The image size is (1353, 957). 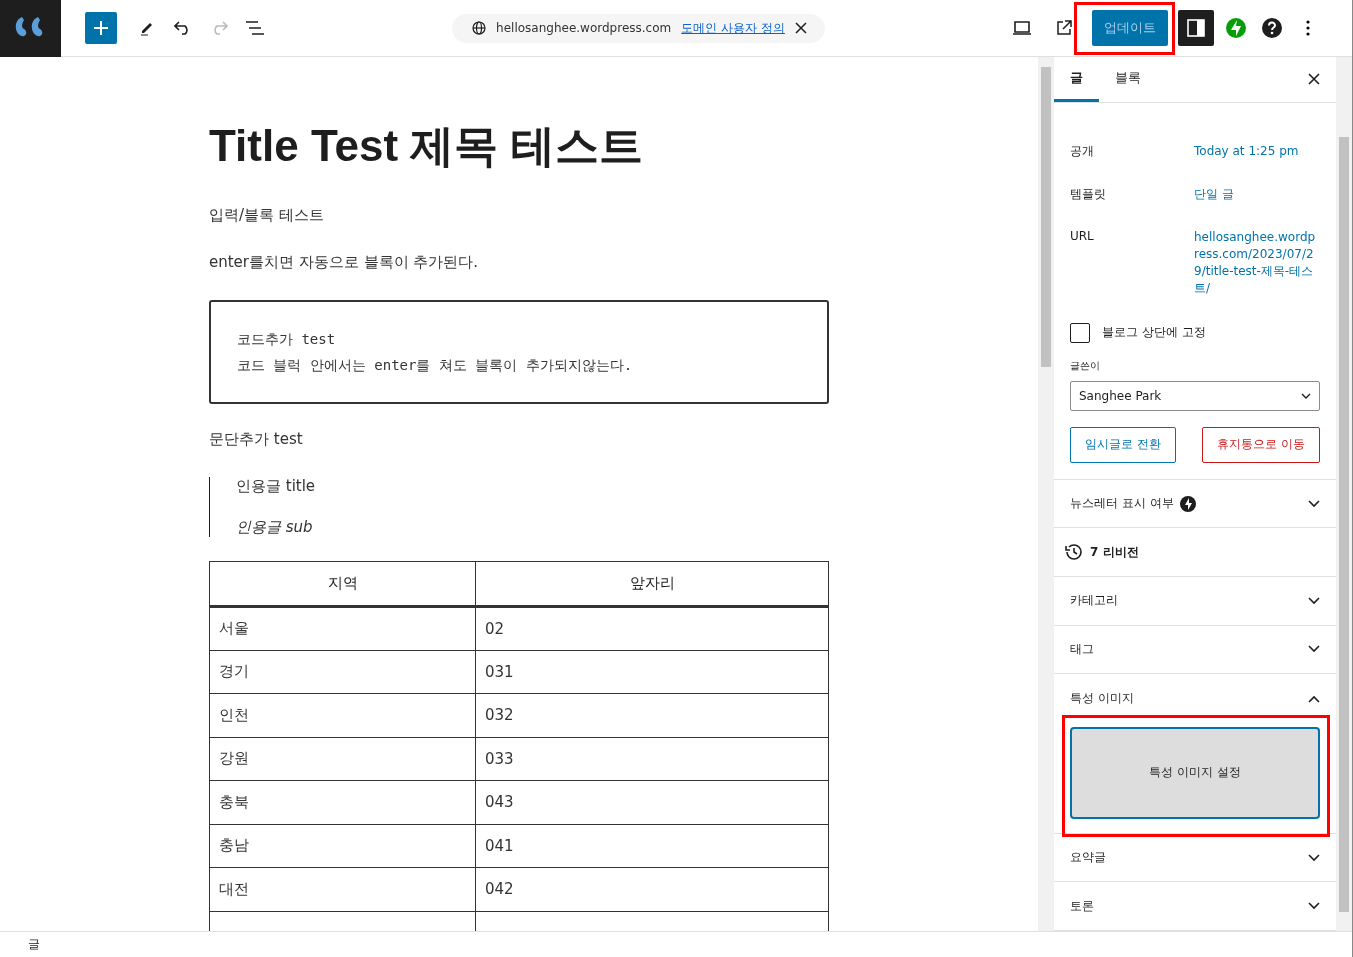 I want to click on field-label: 공개, so click(x=1082, y=151).